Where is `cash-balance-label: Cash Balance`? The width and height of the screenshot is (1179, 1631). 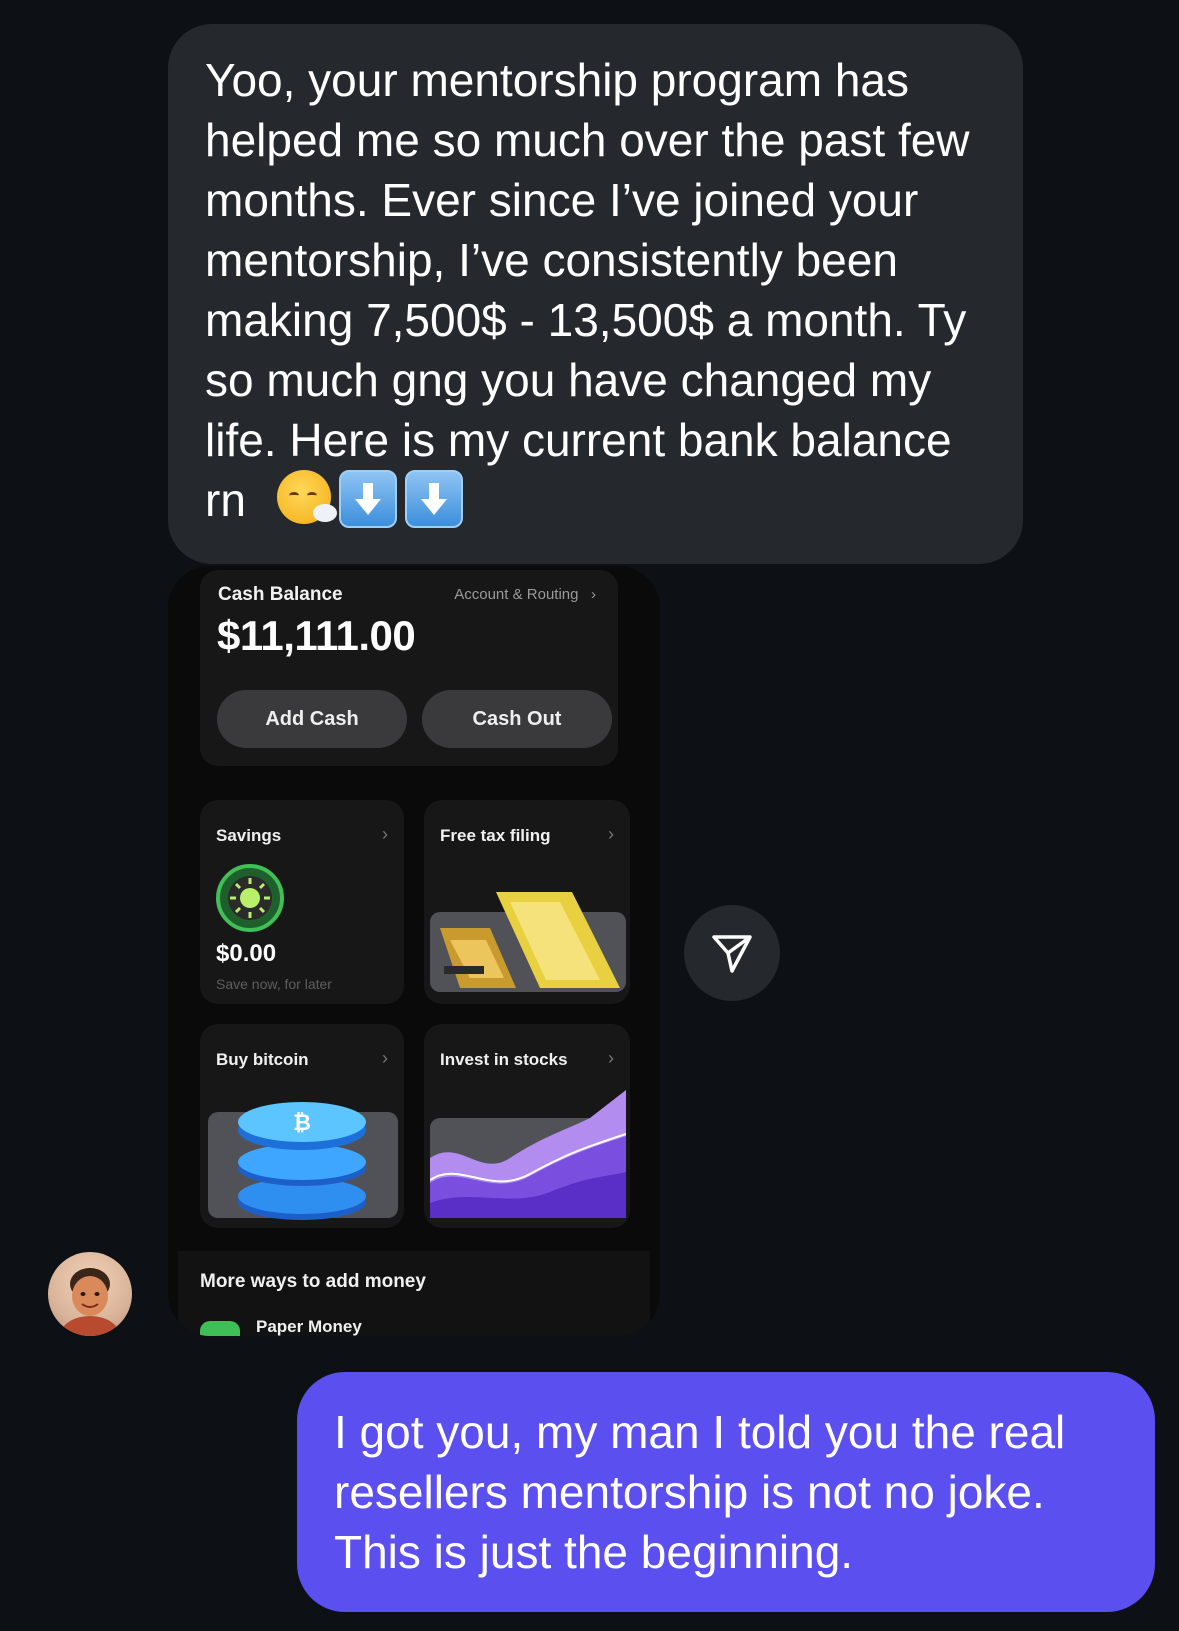 cash-balance-label: Cash Balance is located at coordinates (280, 594).